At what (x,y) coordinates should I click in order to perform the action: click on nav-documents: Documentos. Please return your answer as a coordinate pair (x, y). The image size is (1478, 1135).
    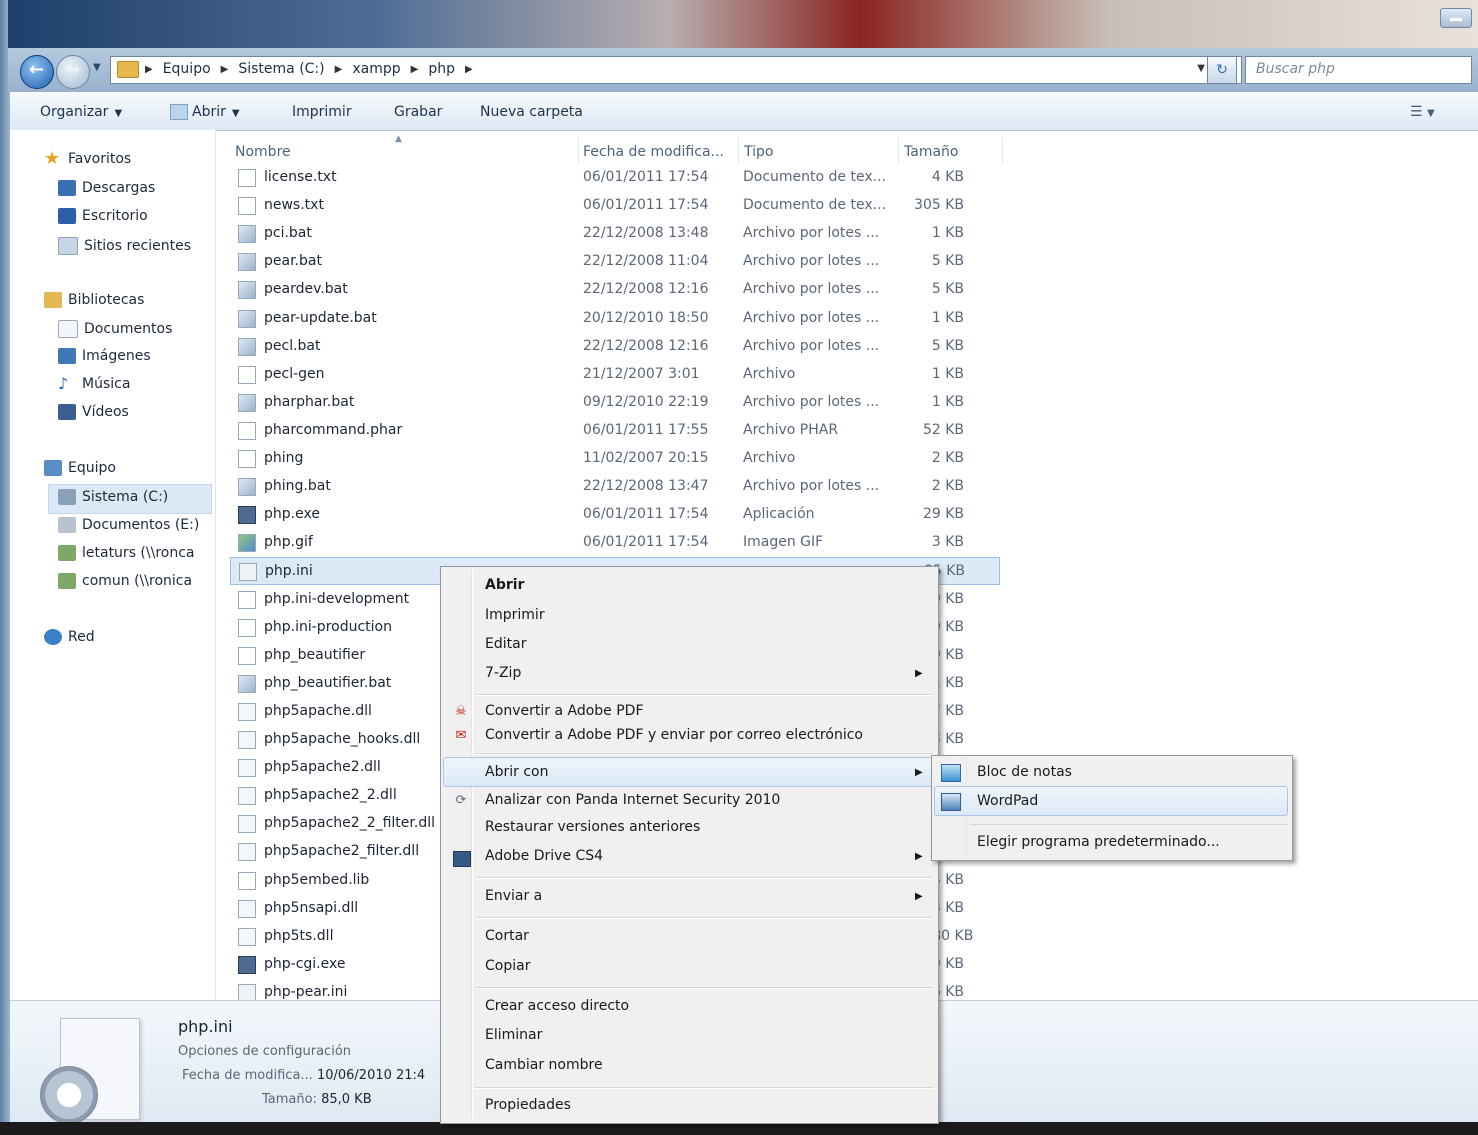
    Looking at the image, I should click on (115, 329).